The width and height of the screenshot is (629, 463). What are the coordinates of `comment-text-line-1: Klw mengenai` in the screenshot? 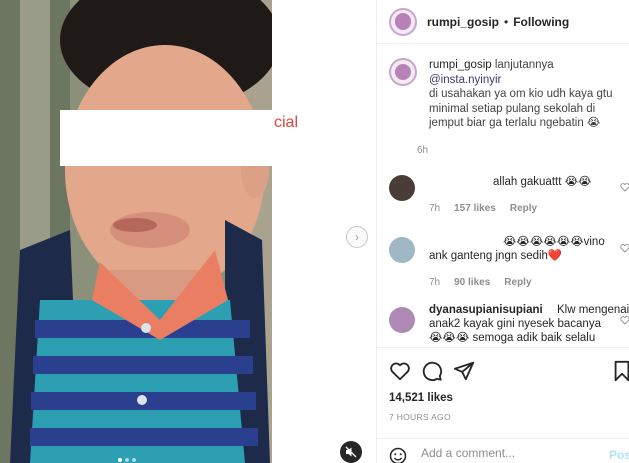 It's located at (593, 310).